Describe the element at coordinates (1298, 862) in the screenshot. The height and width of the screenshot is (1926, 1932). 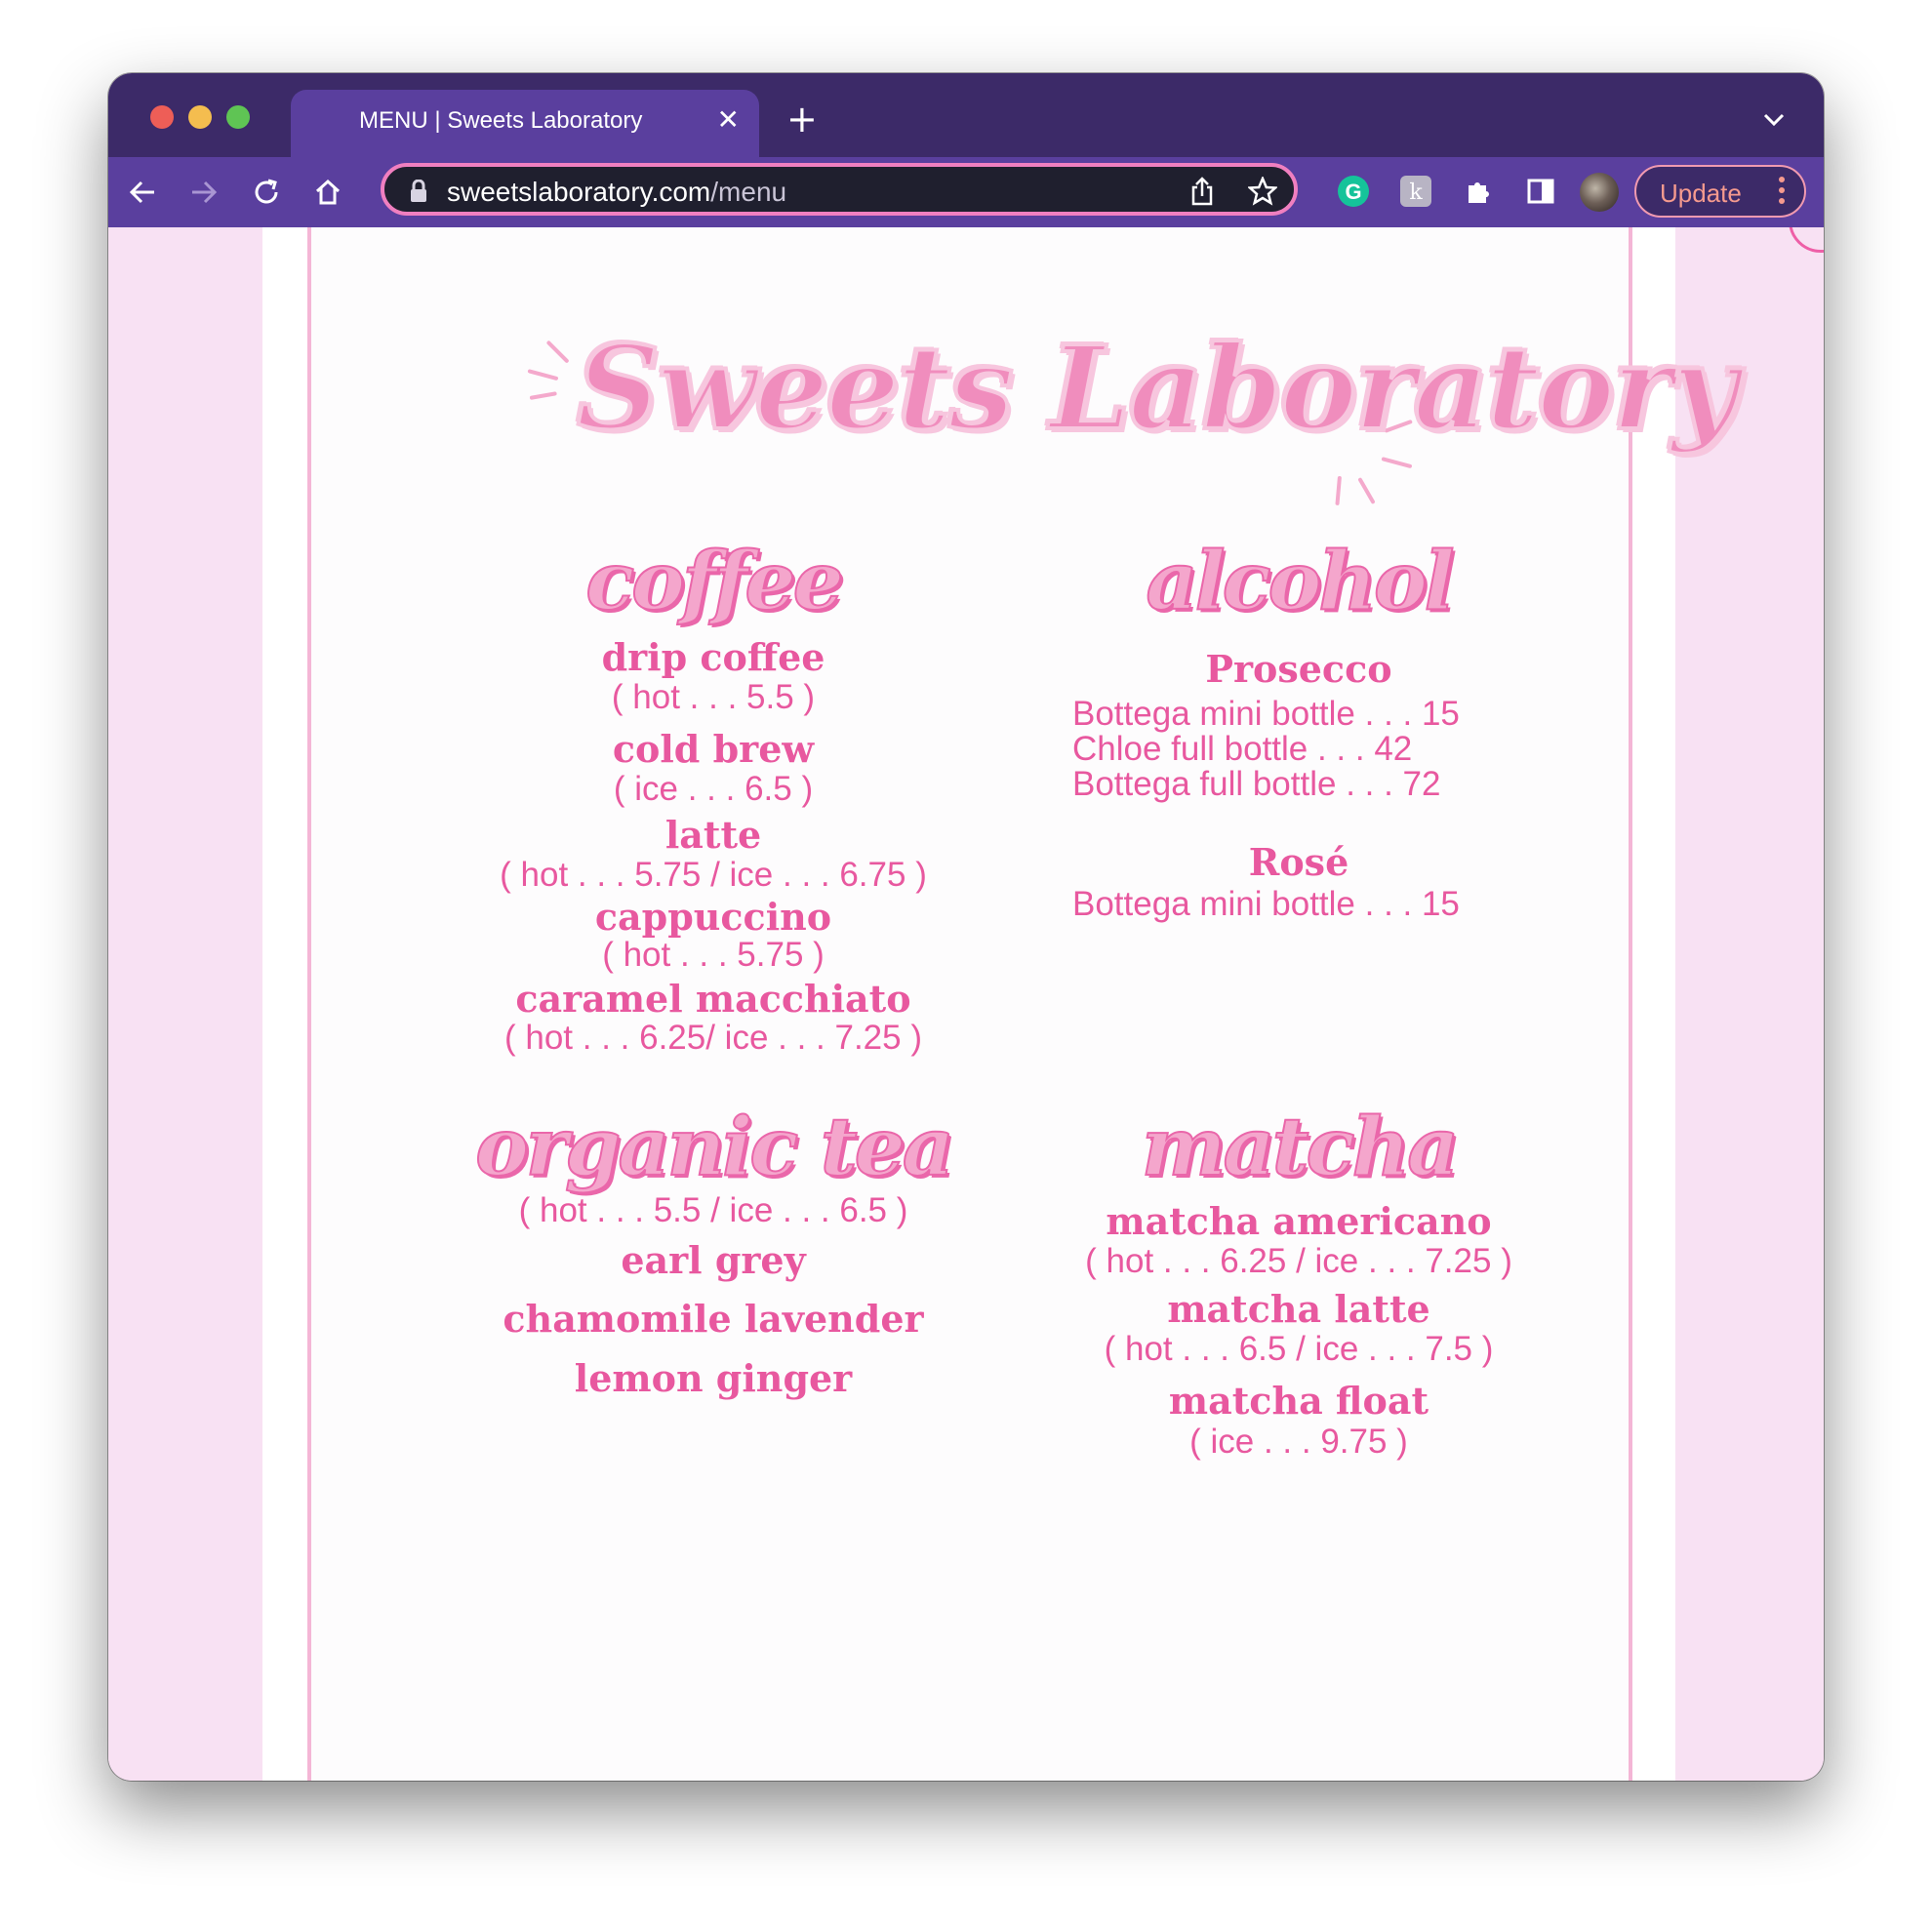
I see `alcohol-group-name: Rosé` at that location.